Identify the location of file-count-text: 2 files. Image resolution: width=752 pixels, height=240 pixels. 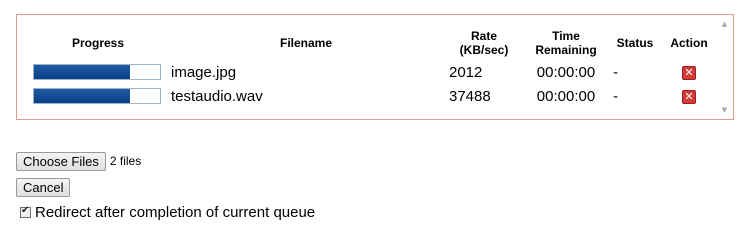
(125, 161).